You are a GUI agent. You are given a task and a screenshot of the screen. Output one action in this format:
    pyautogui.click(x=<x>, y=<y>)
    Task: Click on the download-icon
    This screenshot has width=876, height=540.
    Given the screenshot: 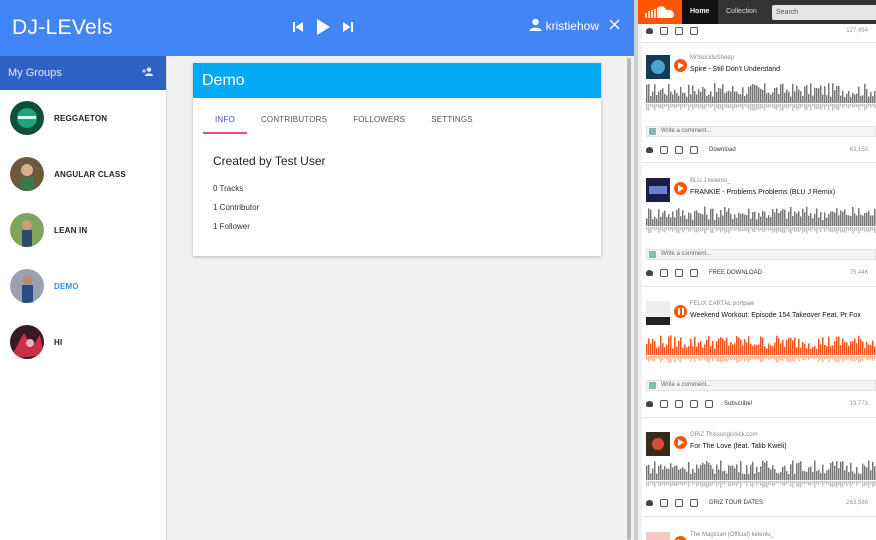 What is the action you would take?
    pyautogui.click(x=709, y=404)
    